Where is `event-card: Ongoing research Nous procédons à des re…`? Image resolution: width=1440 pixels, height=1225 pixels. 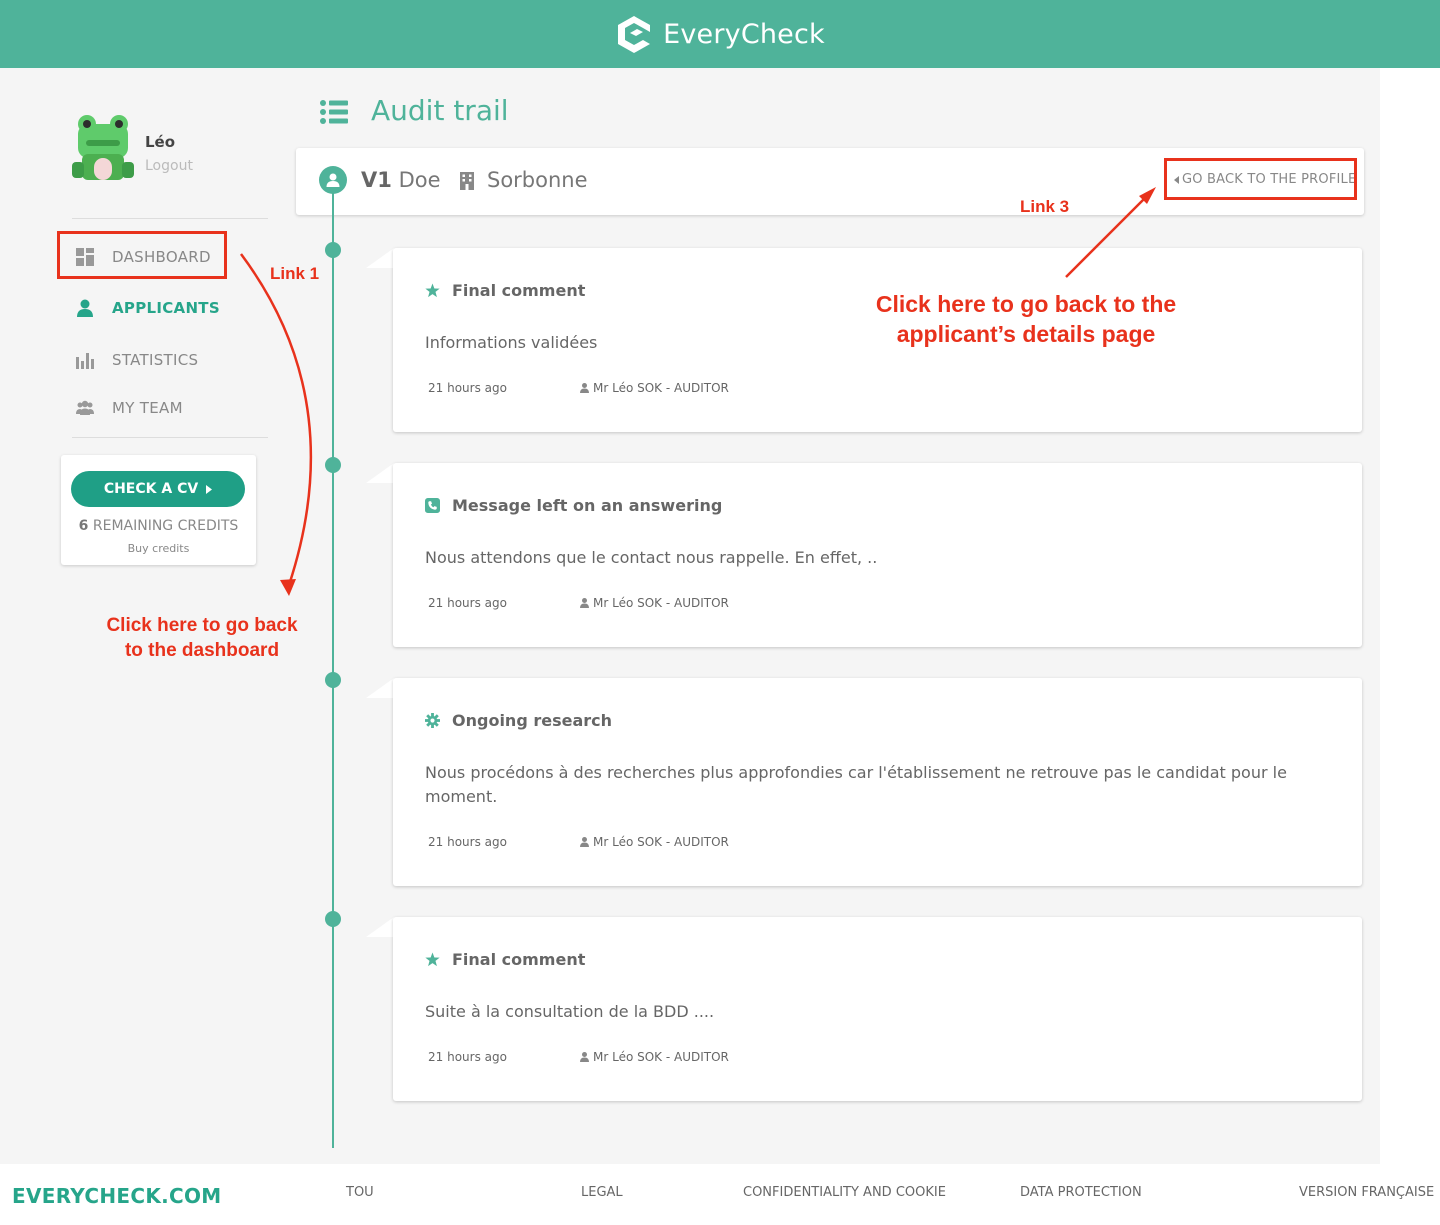
event-card: Ongoing research Nous procédons à des re… is located at coordinates (877, 782).